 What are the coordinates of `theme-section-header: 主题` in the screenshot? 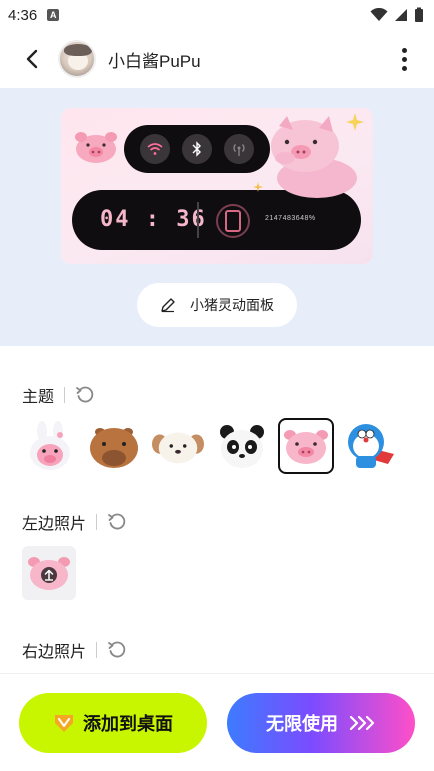 It's located at (58, 395).